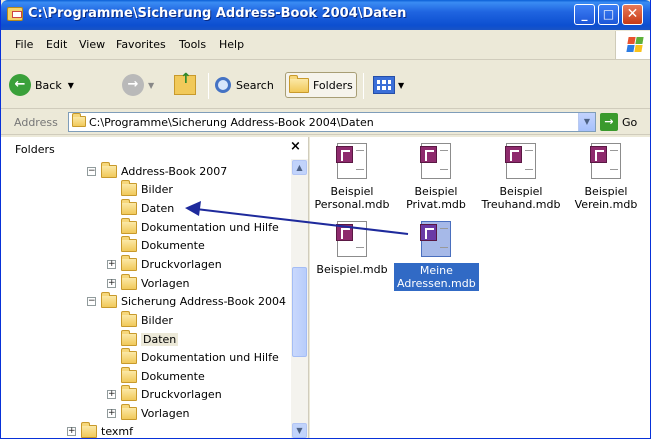 This screenshot has width=651, height=439. I want to click on menu-bar: File Edit View Favorites Tools Help, so click(325, 45).